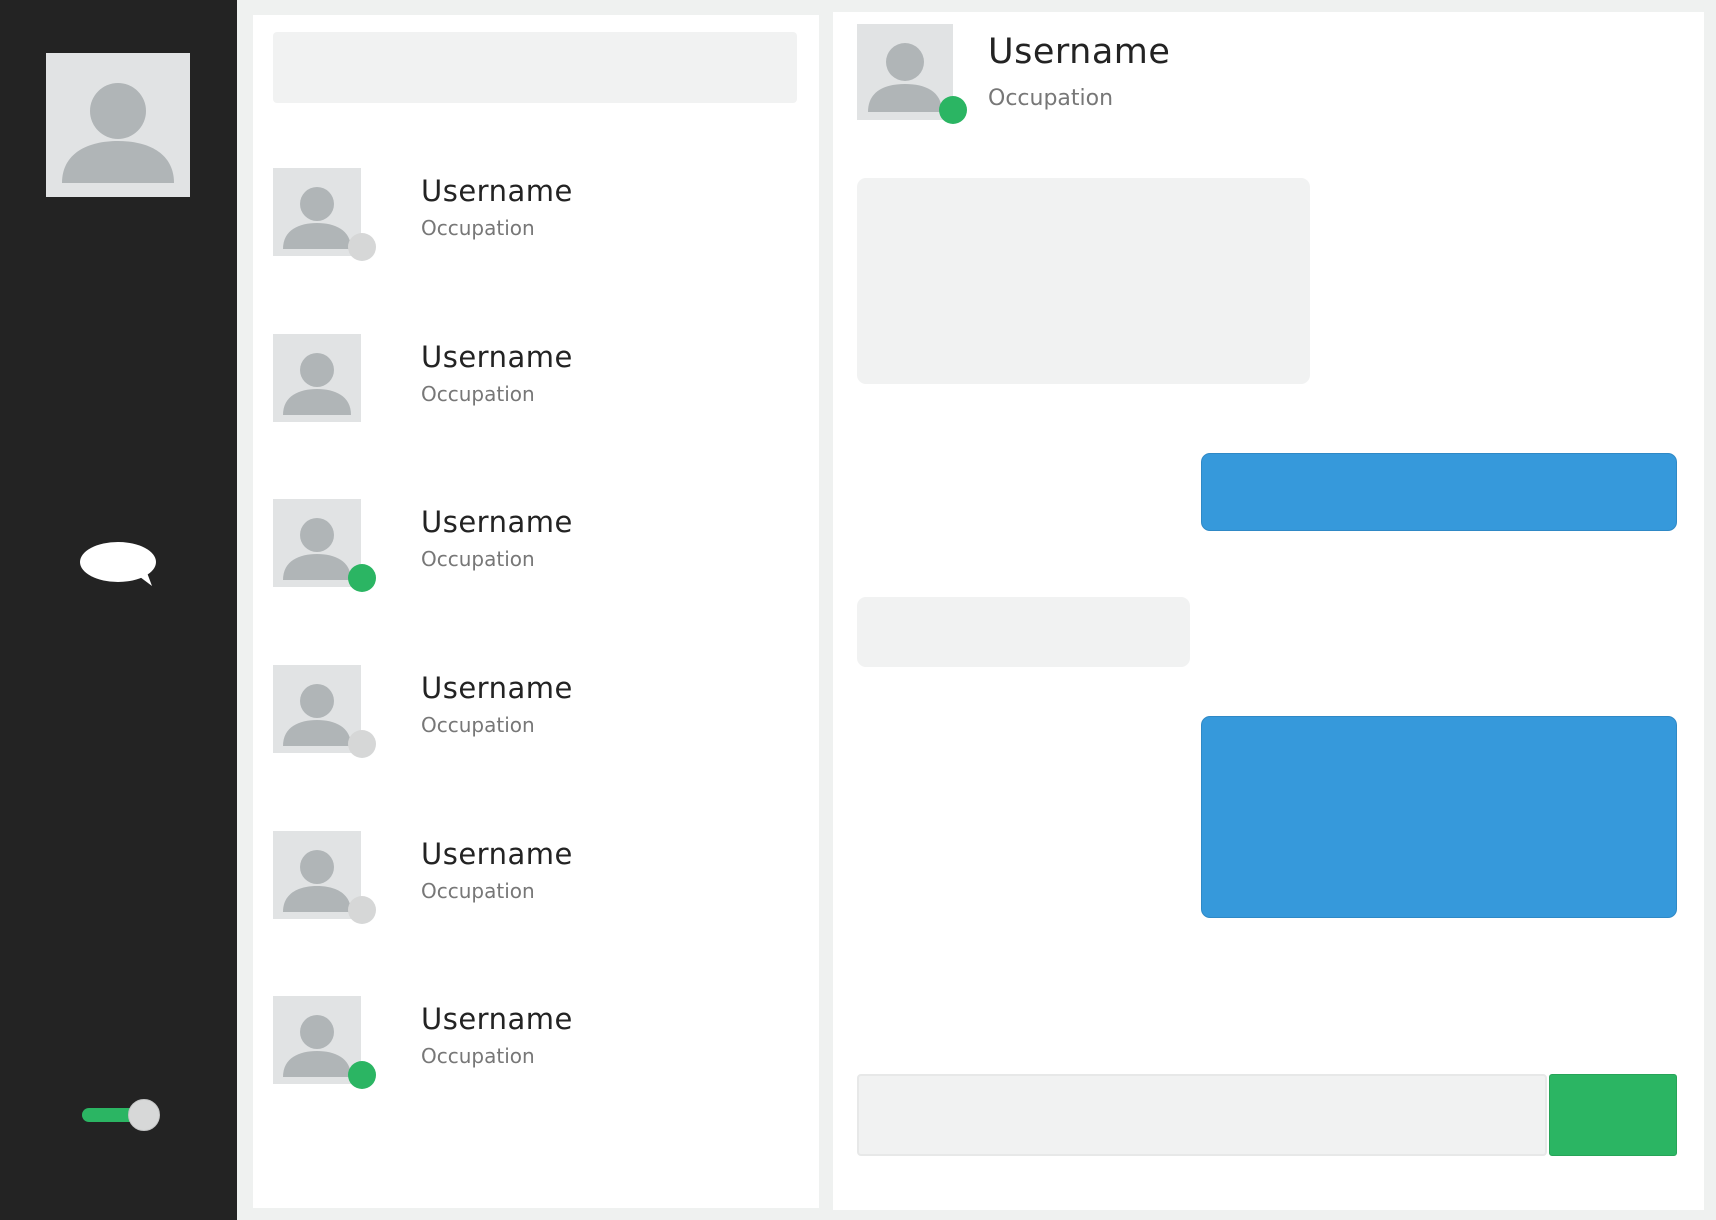  What do you see at coordinates (1079, 52) in the screenshot?
I see `chat-username: Username` at bounding box center [1079, 52].